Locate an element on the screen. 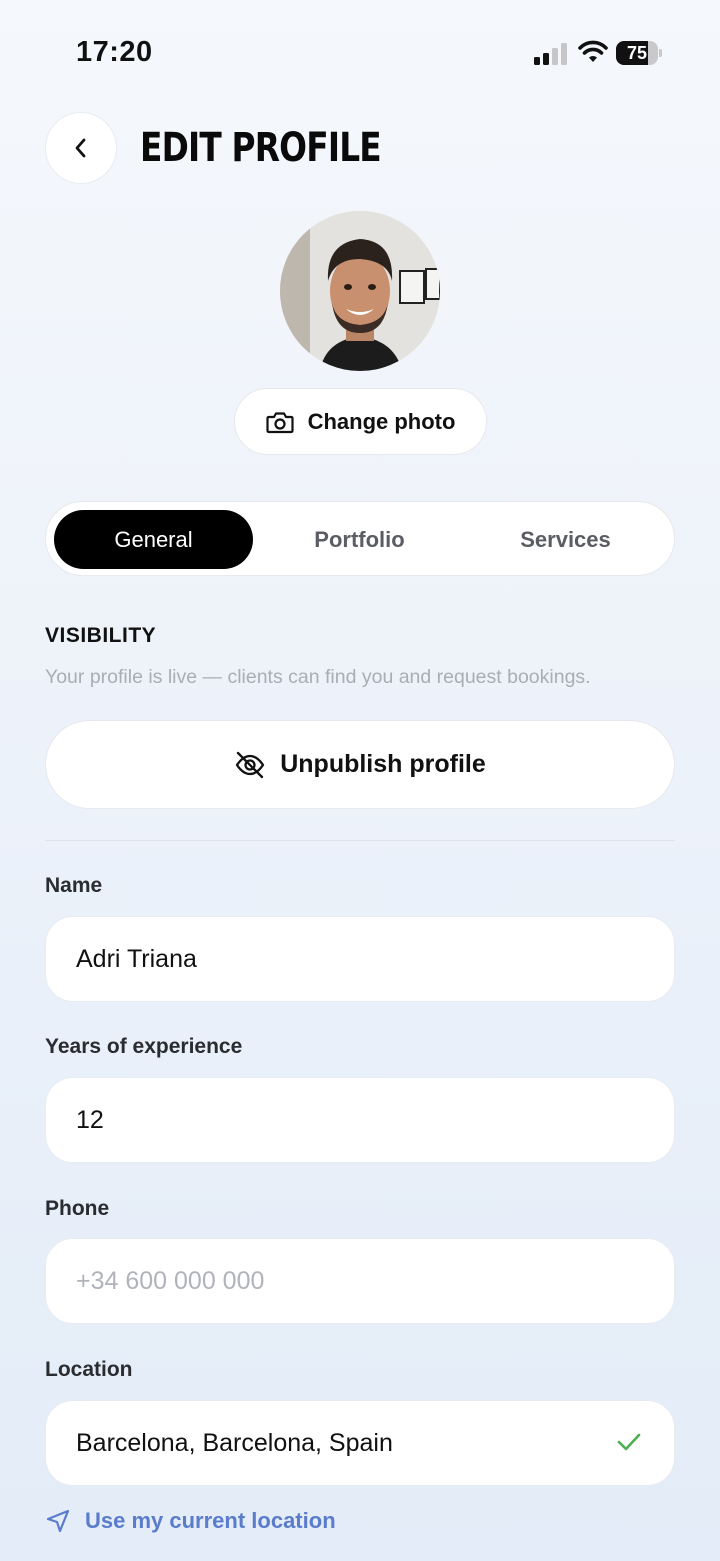 This screenshot has height=1561, width=720. name-field-container is located at coordinates (360, 959).